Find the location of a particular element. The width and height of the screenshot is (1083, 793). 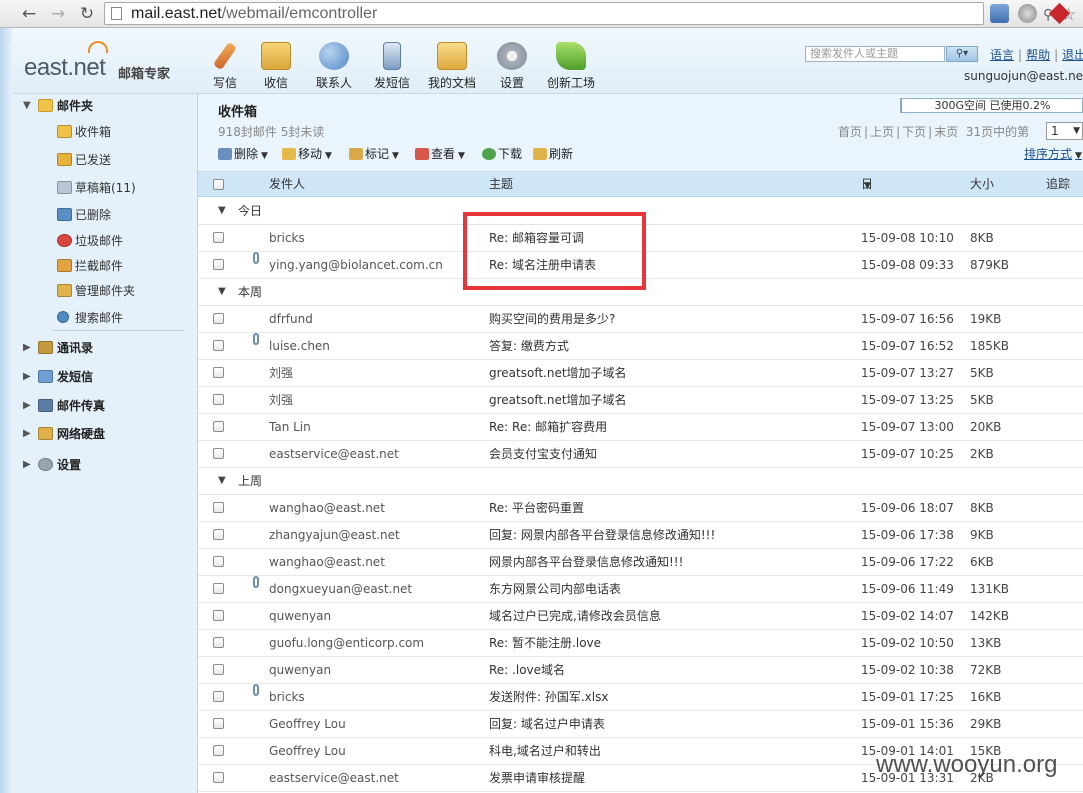

table-row: 刘强 greatsoft.net增加子域名 15-09-07 13:27 5KB is located at coordinates (640, 373).